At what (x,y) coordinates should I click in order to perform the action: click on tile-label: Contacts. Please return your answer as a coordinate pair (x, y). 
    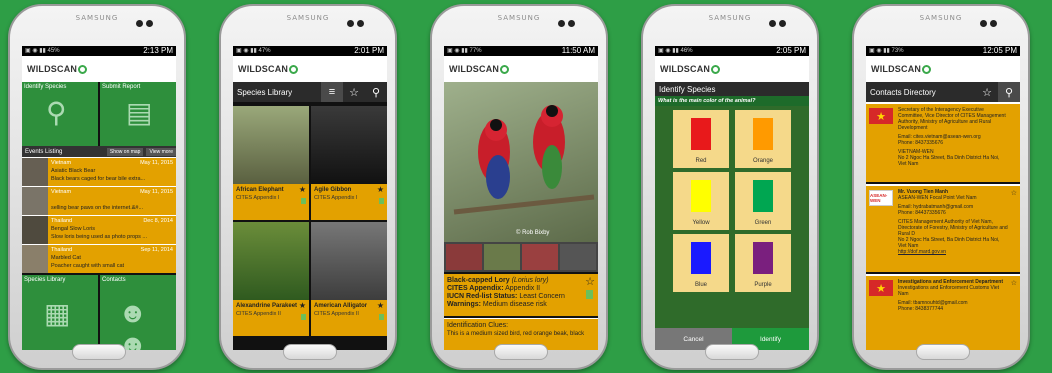
    Looking at the image, I should click on (114, 280).